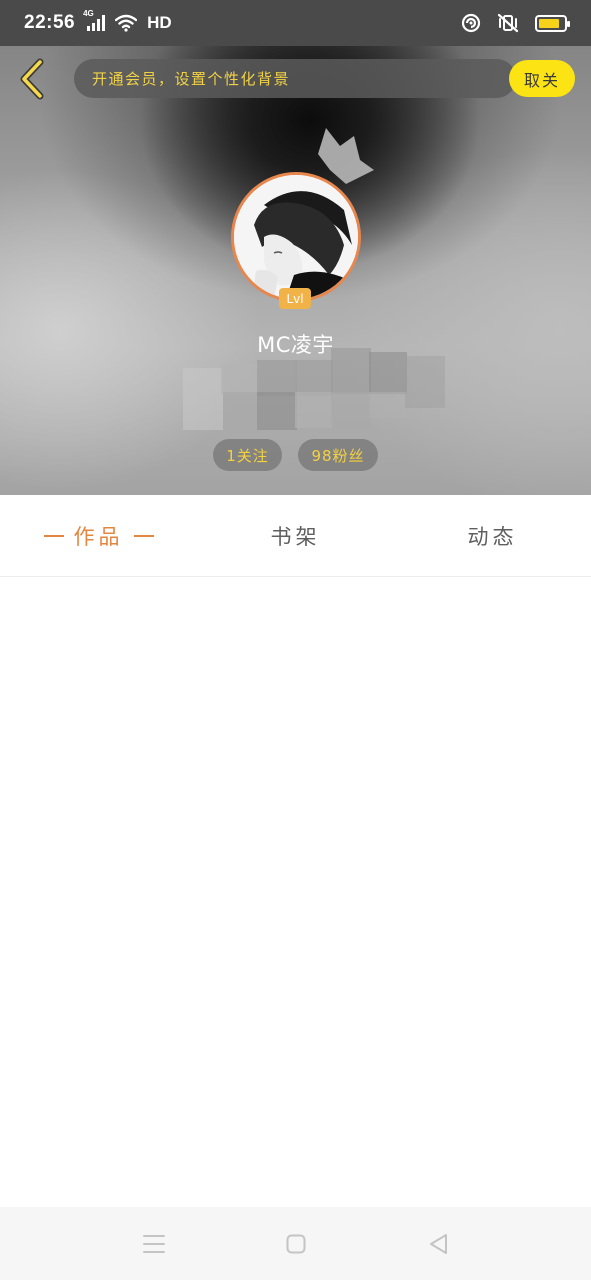  What do you see at coordinates (471, 23) in the screenshot?
I see `sync-icon` at bounding box center [471, 23].